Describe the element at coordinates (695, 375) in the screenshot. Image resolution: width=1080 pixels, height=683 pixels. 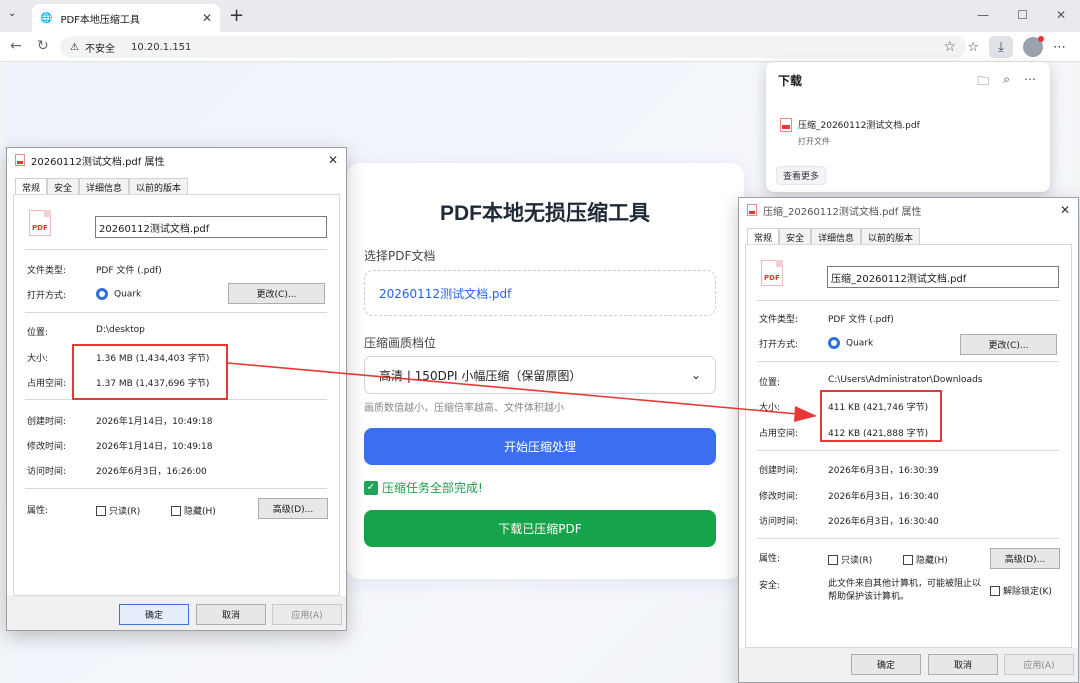
I see `chevron-down-icon: ⌄` at that location.